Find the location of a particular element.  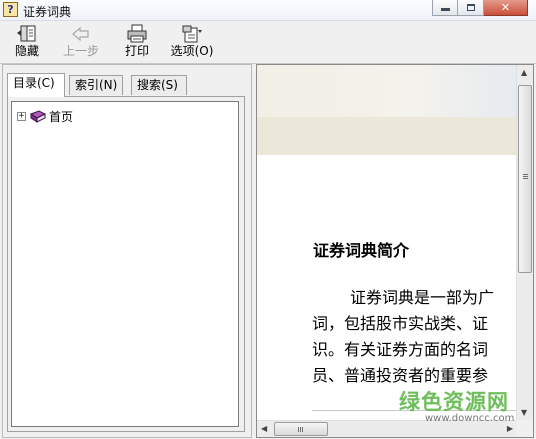

back-arrow-icon is located at coordinates (81, 34).